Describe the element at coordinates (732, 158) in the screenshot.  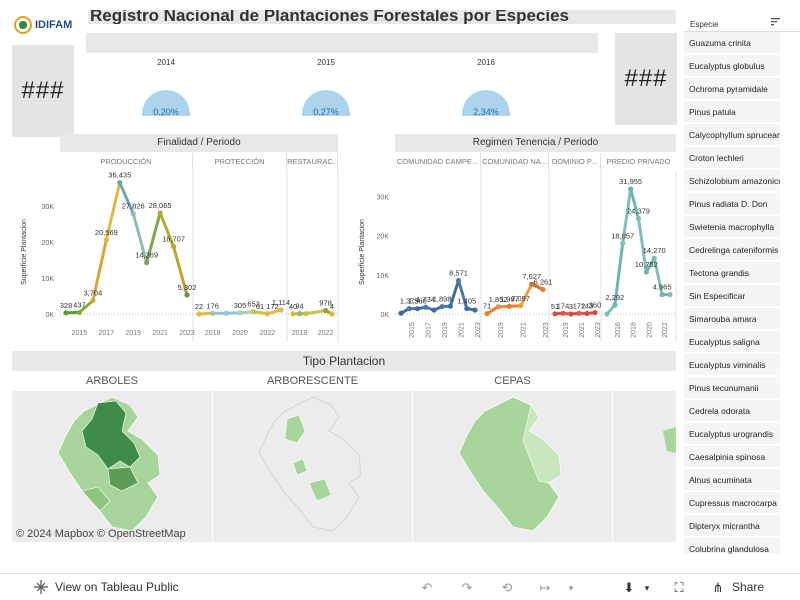
I see `species-list-item: Croton lechleri` at that location.